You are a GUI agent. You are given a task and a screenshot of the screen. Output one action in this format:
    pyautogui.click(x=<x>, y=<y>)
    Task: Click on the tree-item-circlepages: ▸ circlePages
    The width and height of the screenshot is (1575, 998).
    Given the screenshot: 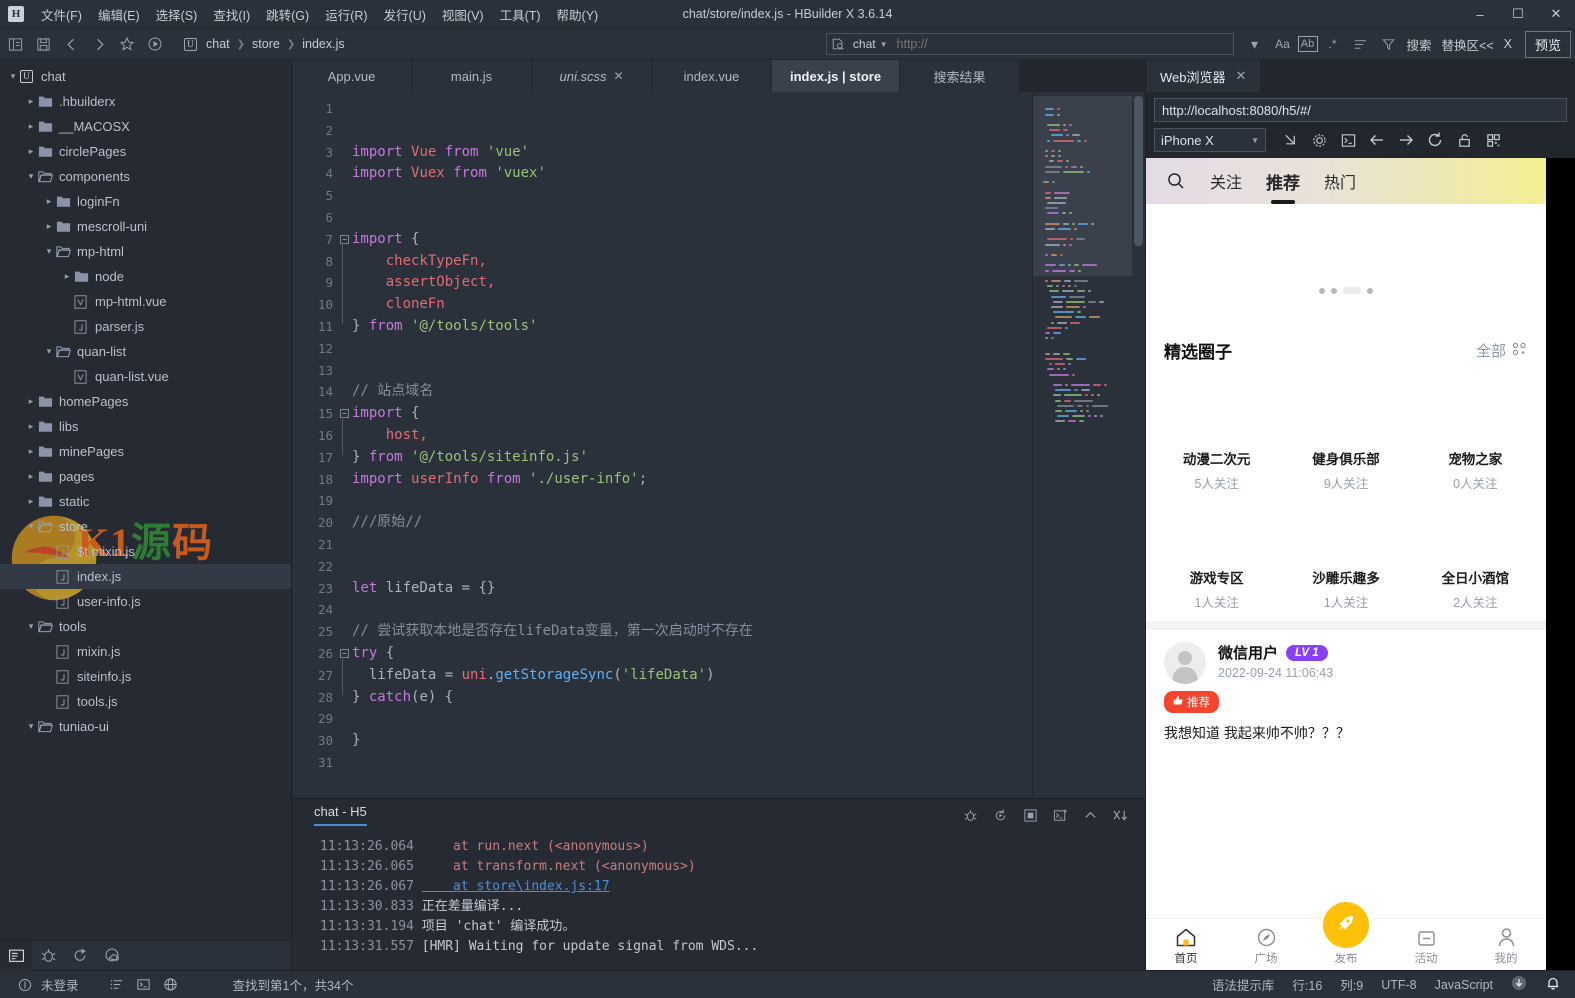 What is the action you would take?
    pyautogui.click(x=145, y=151)
    